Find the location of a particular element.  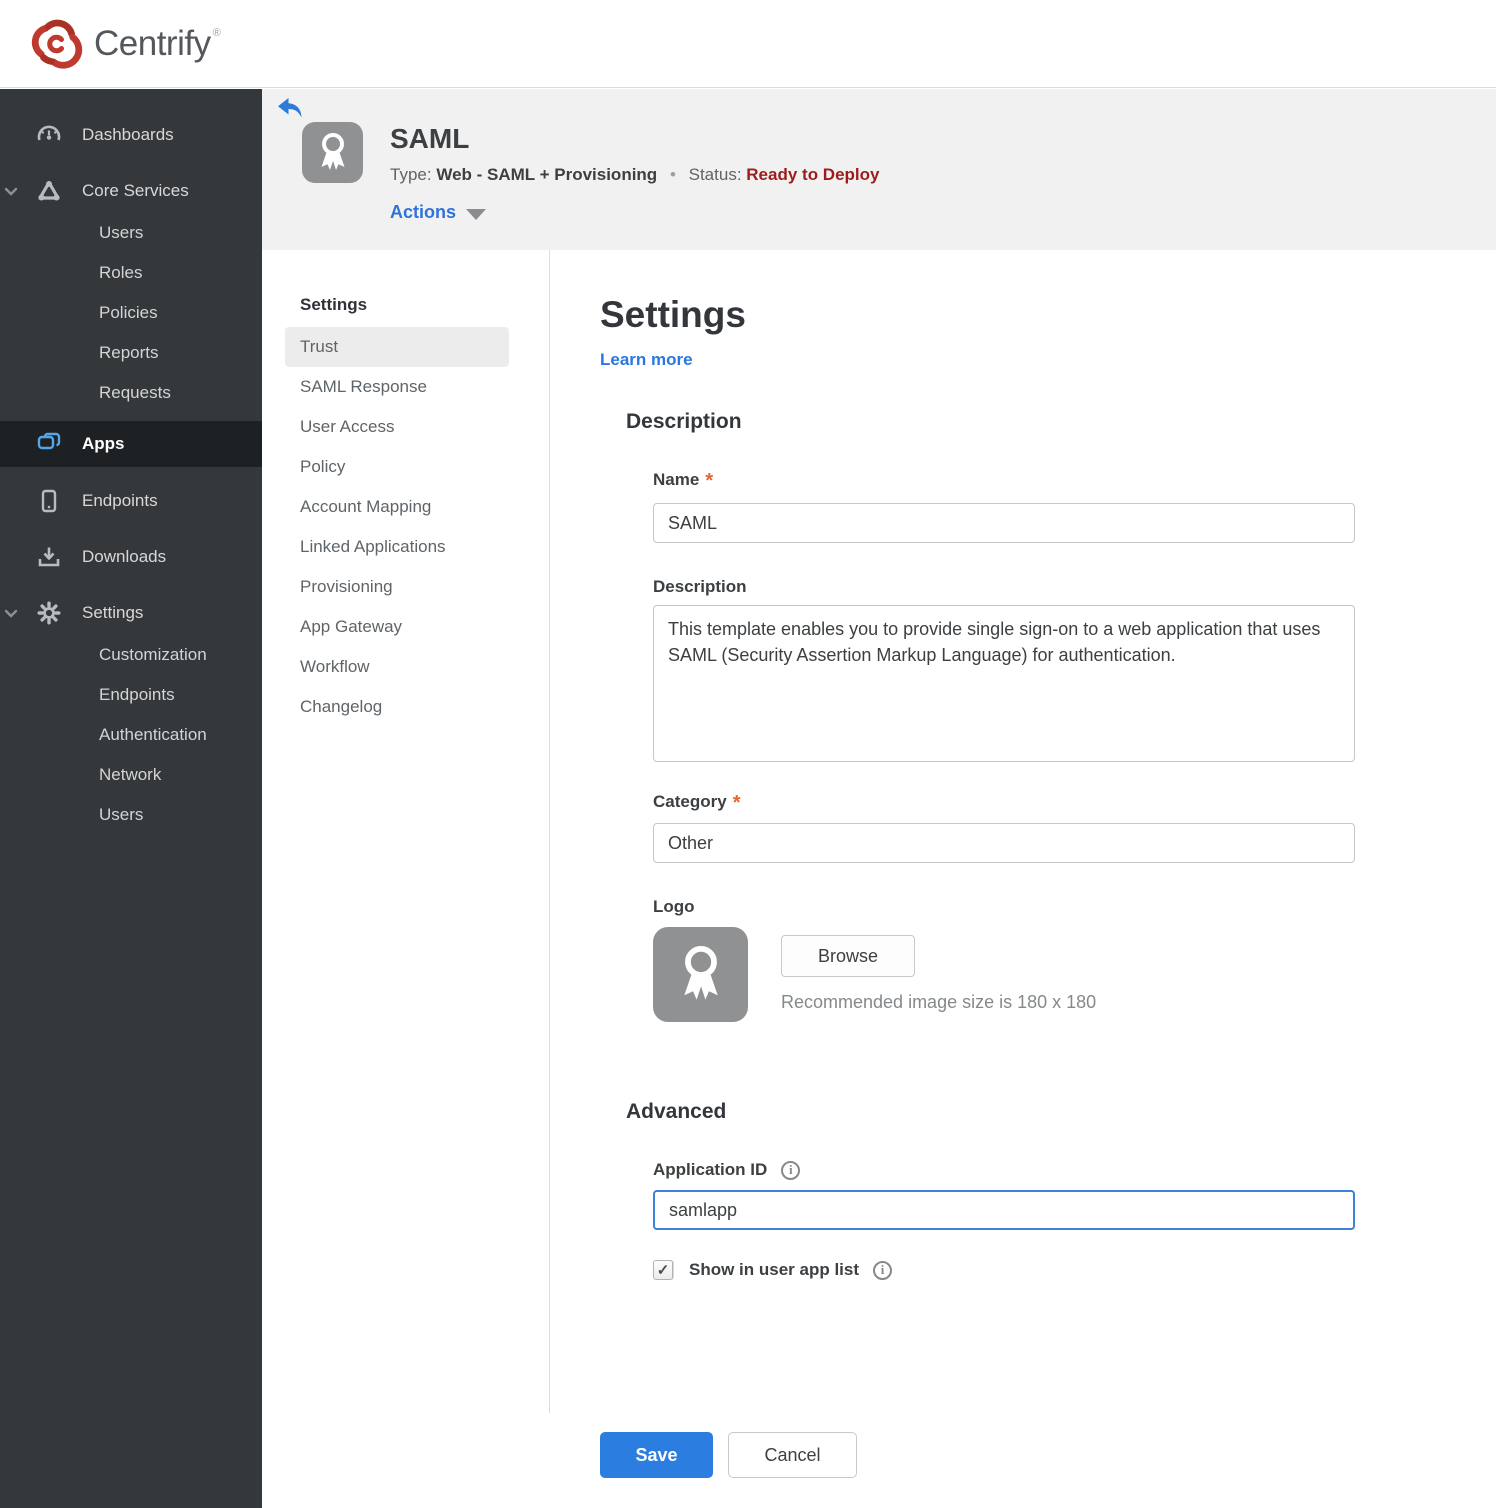

subnav-item-label: Linked Applications is located at coordinates (373, 546).